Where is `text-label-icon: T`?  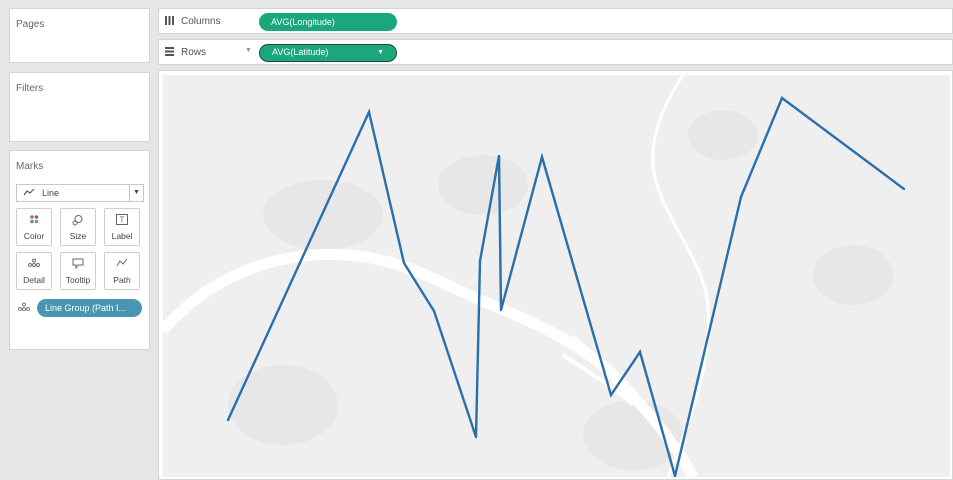
text-label-icon: T is located at coordinates (122, 221).